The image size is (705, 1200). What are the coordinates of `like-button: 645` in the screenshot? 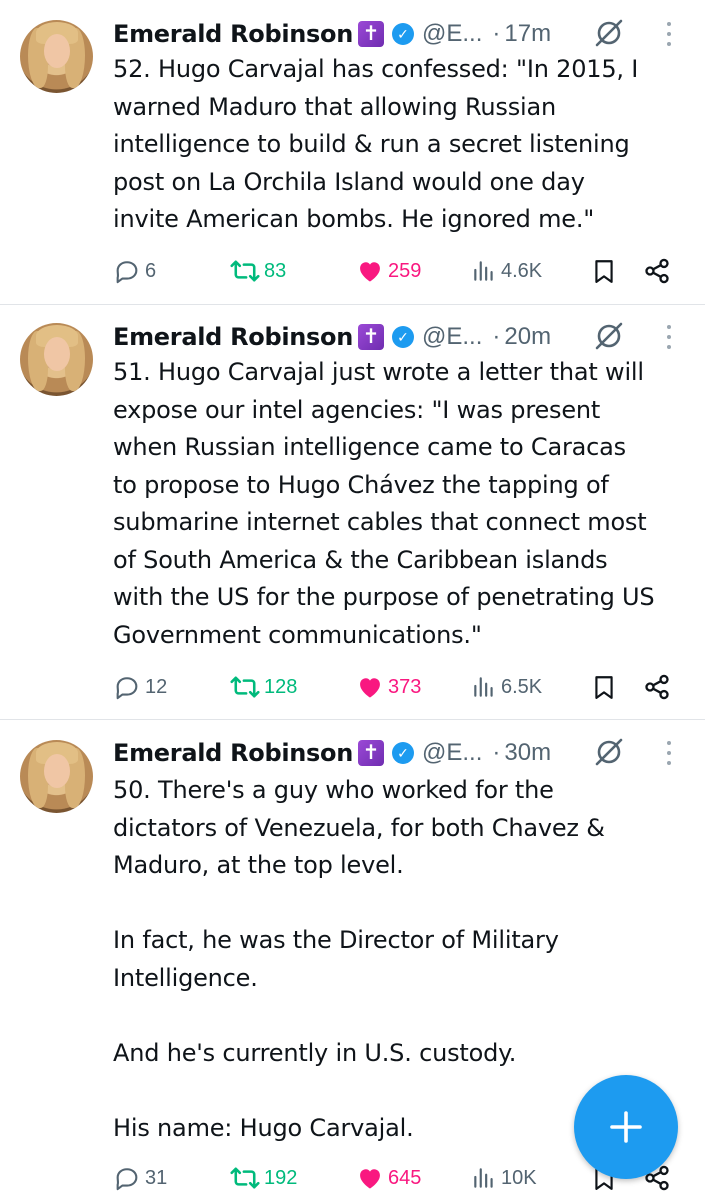 It's located at (388, 1178).